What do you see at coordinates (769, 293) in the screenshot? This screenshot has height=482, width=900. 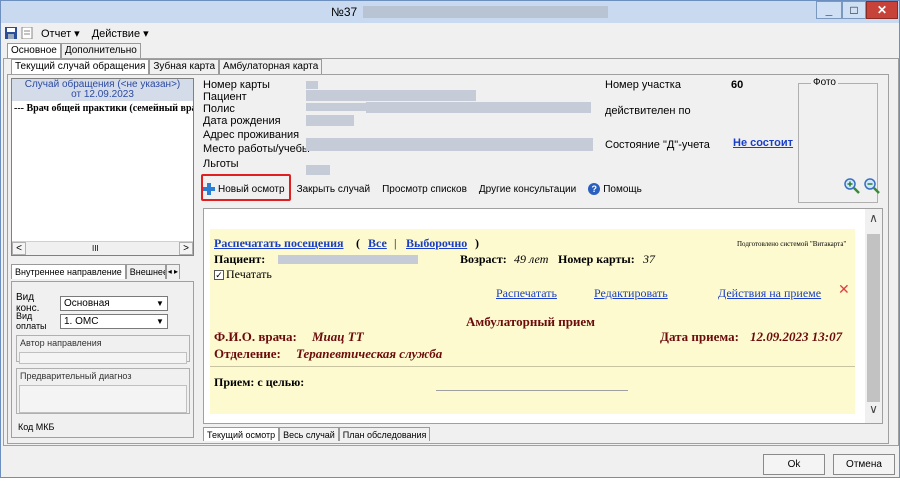 I see `visit-actions-link: Действия на приеме` at bounding box center [769, 293].